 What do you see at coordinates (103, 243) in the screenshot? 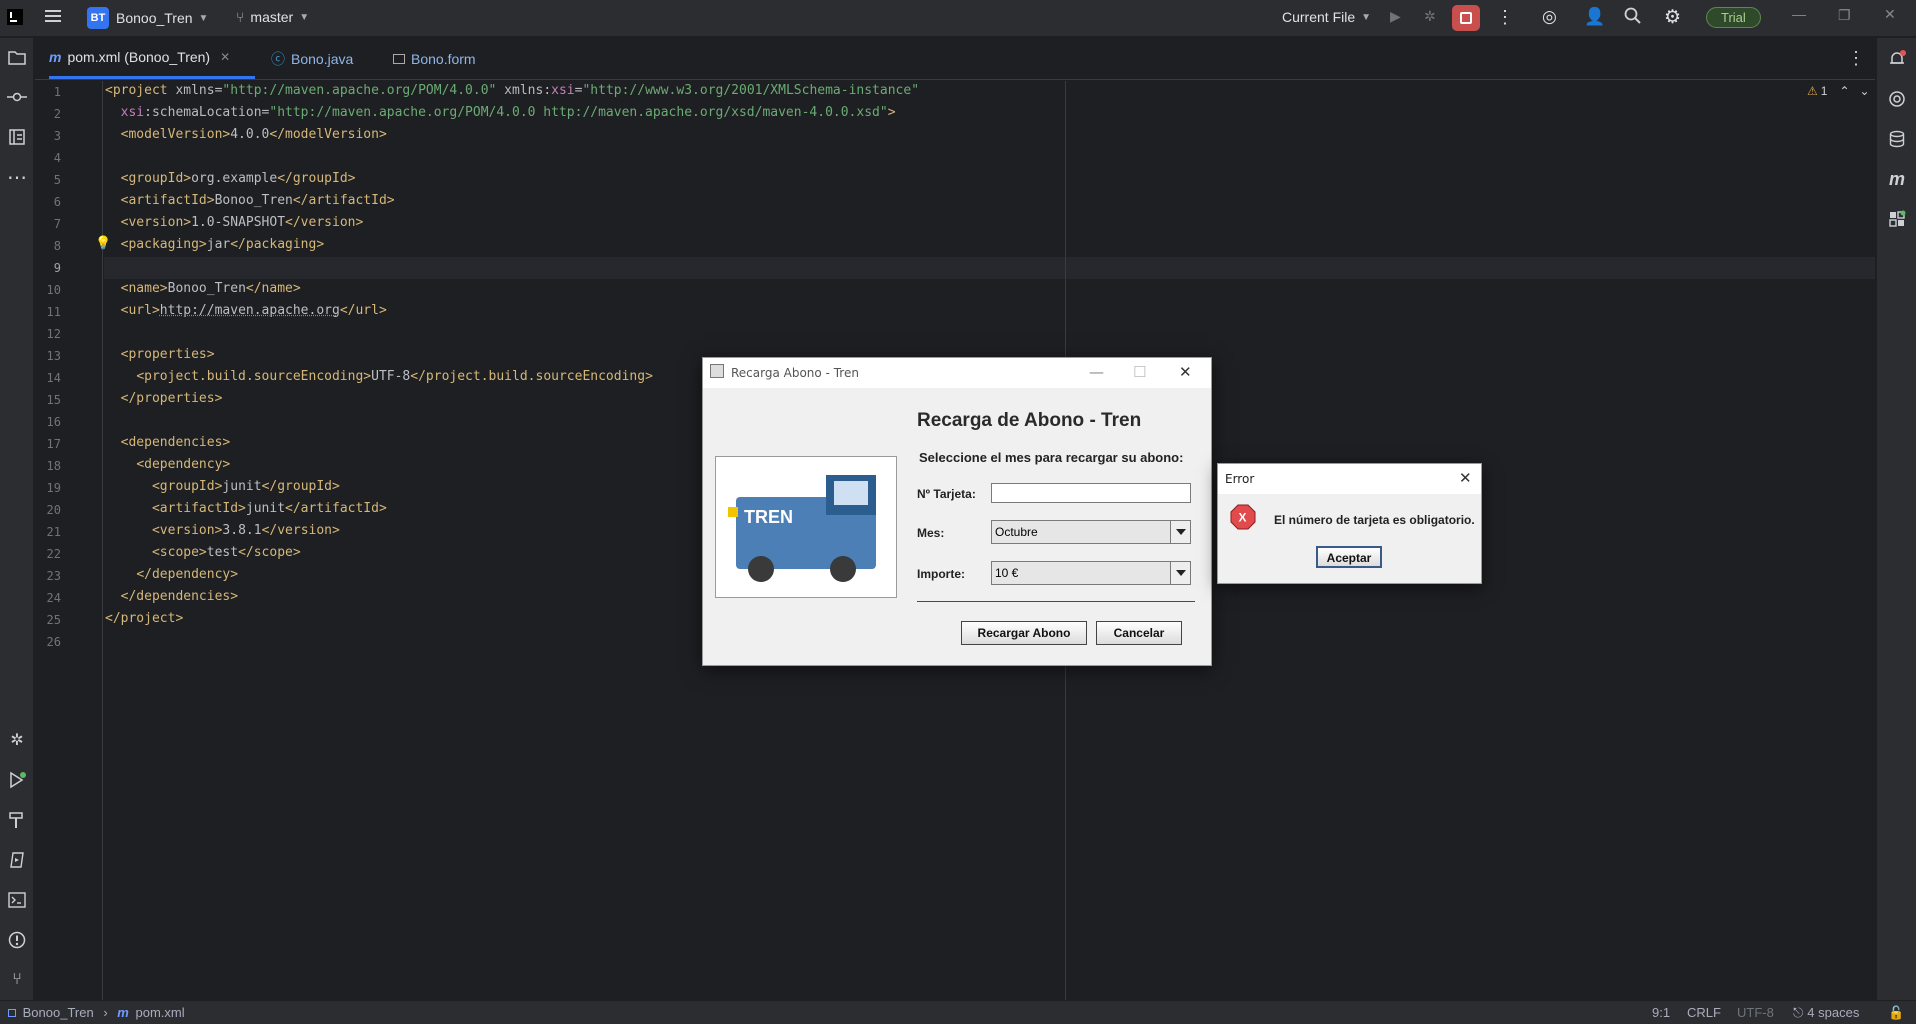
I see `intention-bulb-icon: 💡` at bounding box center [103, 243].